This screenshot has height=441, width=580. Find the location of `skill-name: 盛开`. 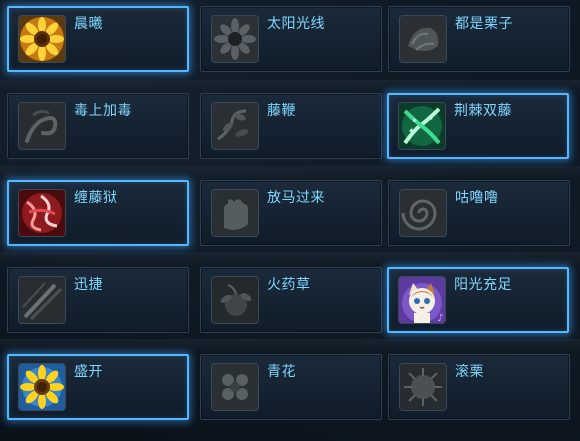

skill-name: 盛开 is located at coordinates (88, 372).